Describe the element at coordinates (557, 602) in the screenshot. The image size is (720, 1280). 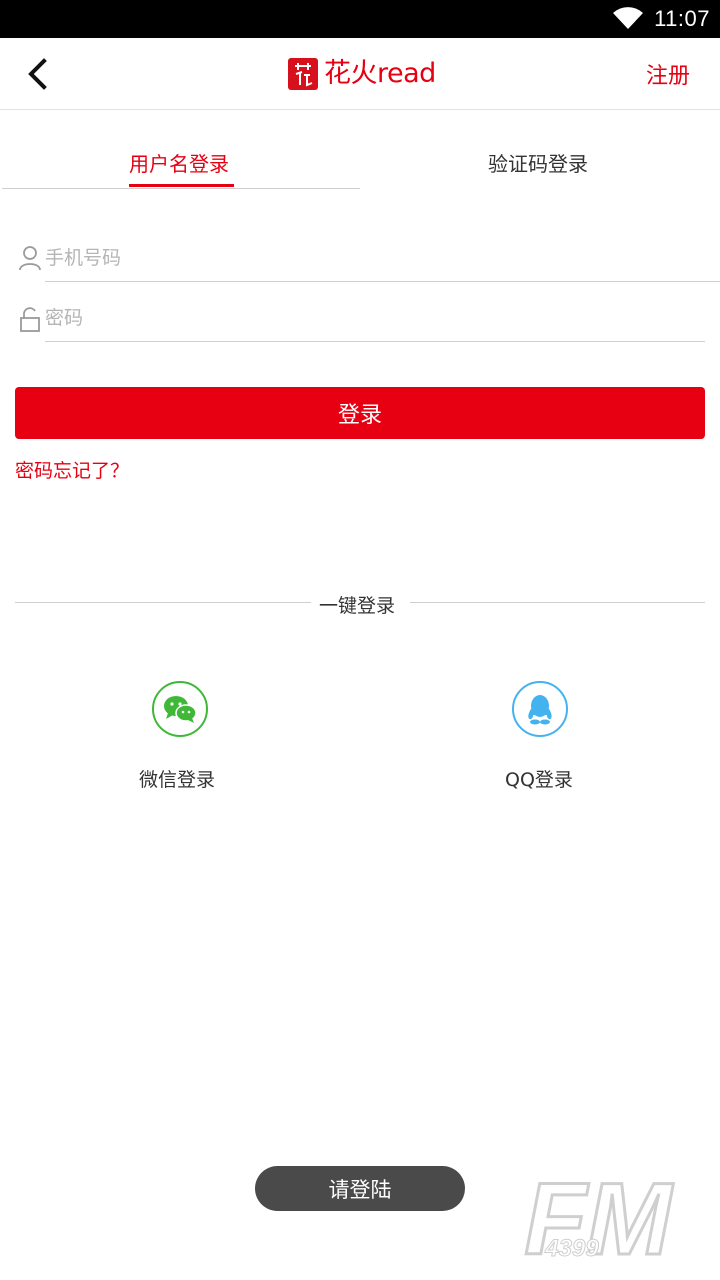
I see `divider-right` at that location.